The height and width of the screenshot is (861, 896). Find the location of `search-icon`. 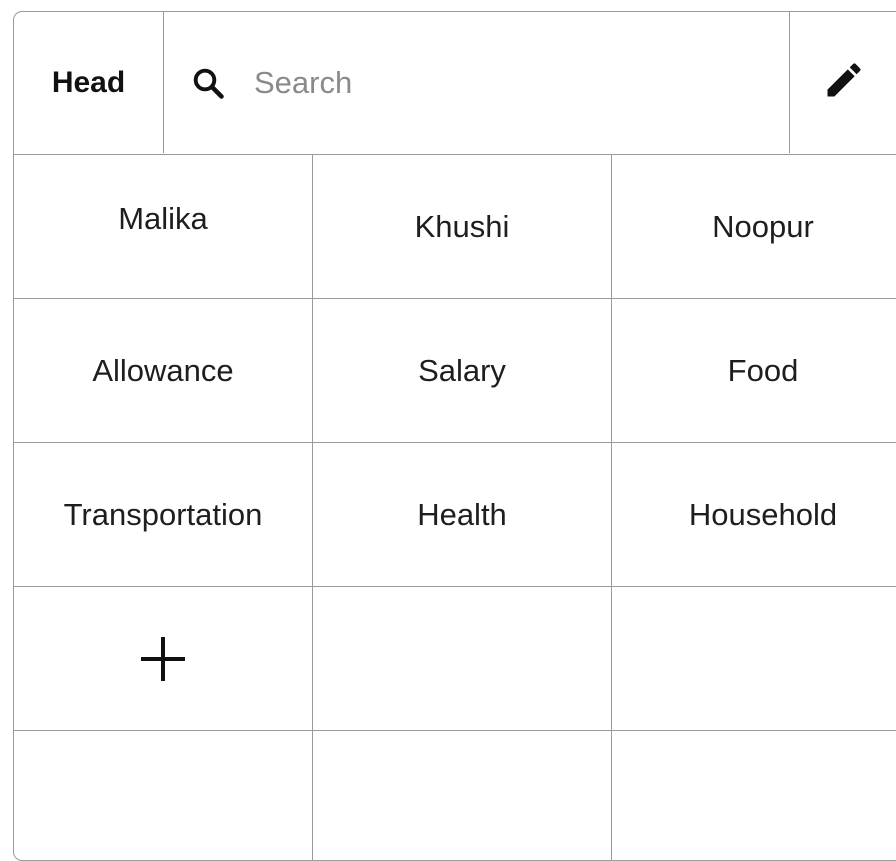

search-icon is located at coordinates (208, 83).